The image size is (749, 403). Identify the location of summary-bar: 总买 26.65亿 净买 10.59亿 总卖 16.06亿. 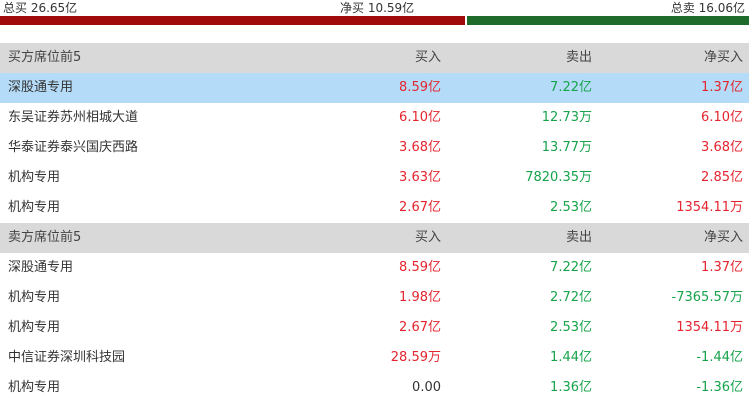
(374, 8).